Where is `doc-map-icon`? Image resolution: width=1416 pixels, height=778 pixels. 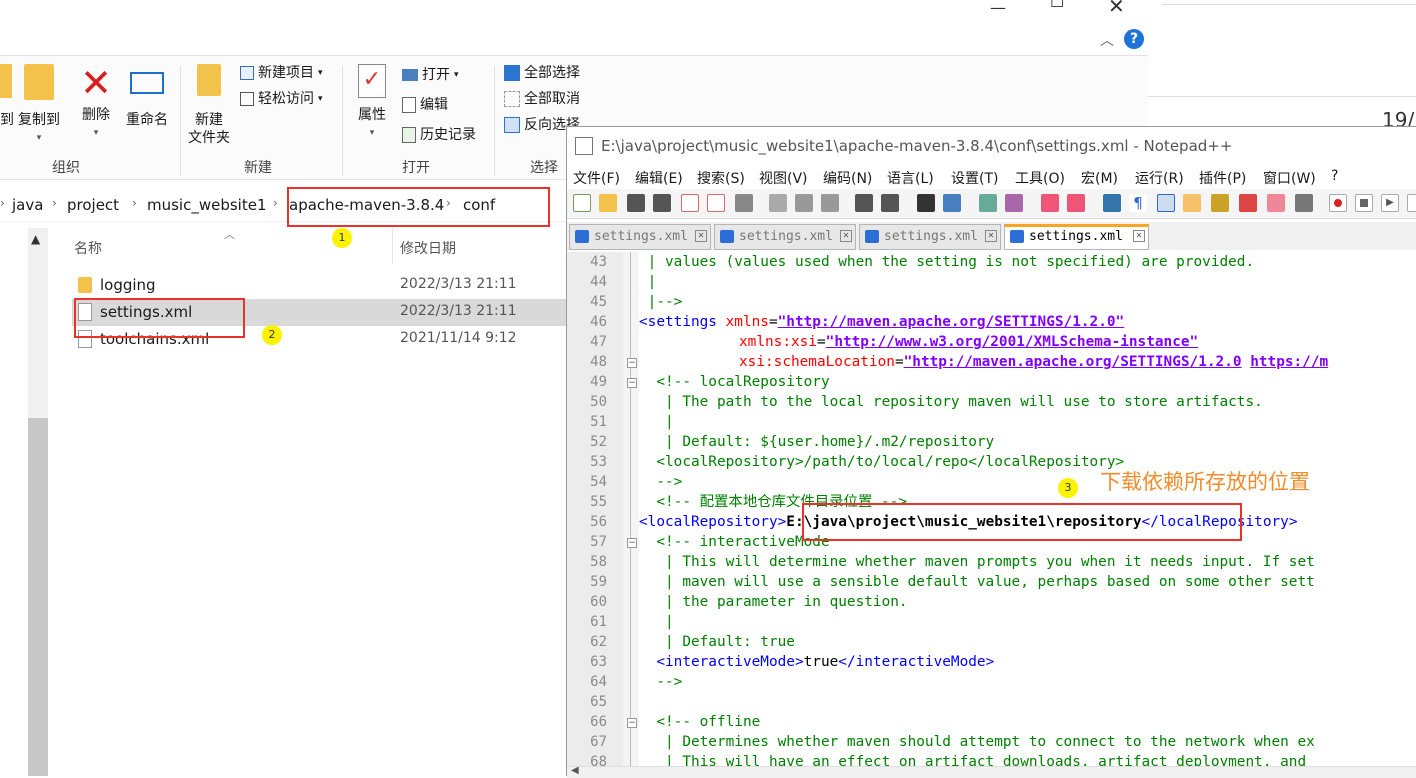
doc-map-icon is located at coordinates (1220, 203).